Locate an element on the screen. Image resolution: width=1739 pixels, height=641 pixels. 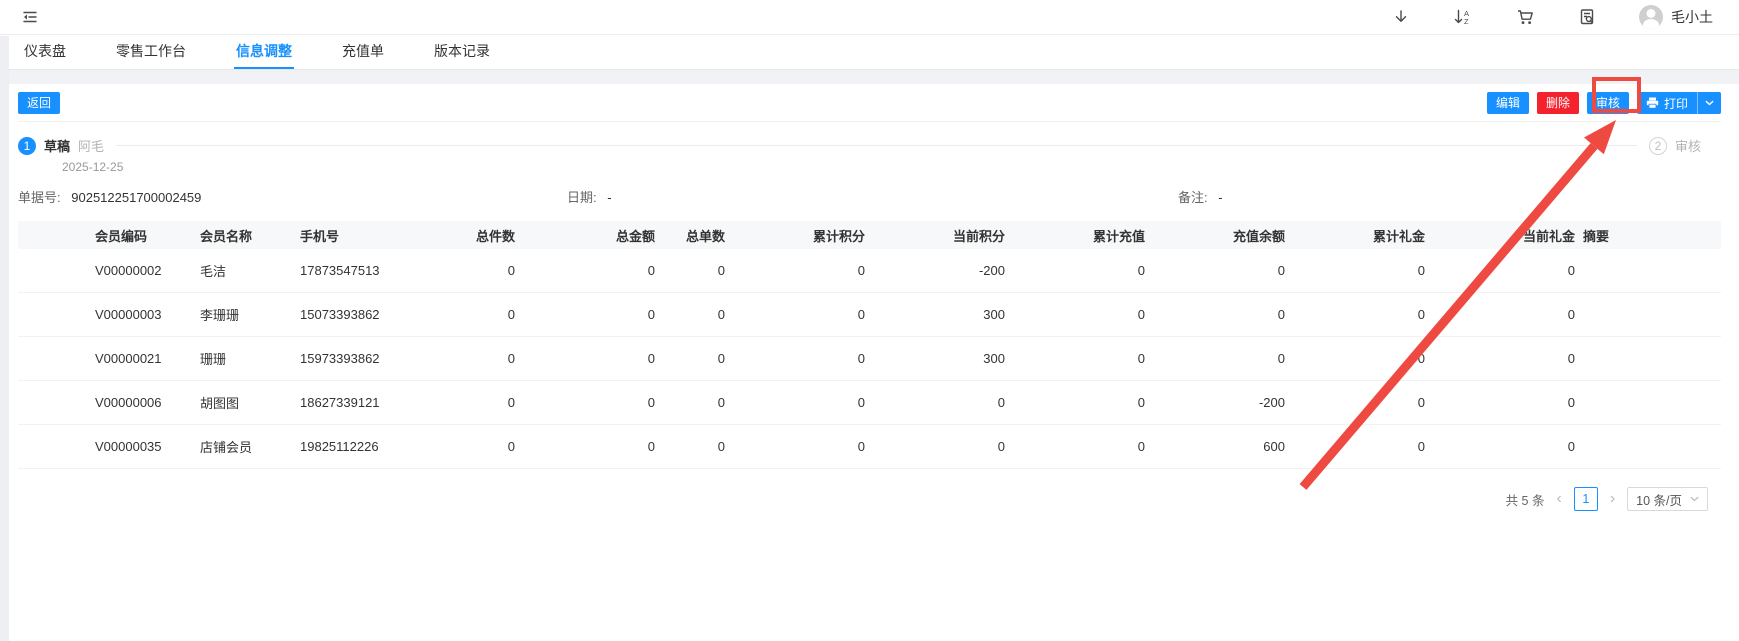
date-label: 日期: is located at coordinates (582, 197).